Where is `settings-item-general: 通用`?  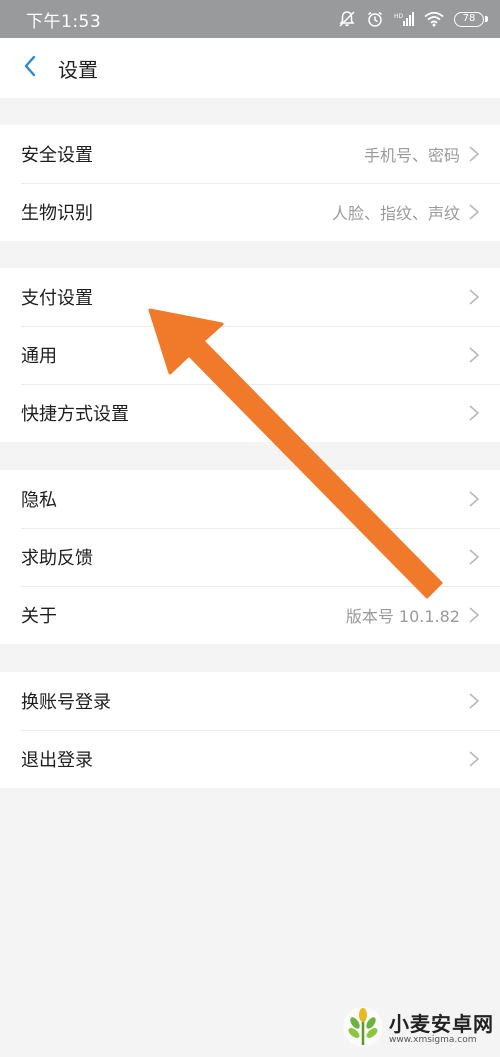
settings-item-general: 通用 is located at coordinates (250, 355).